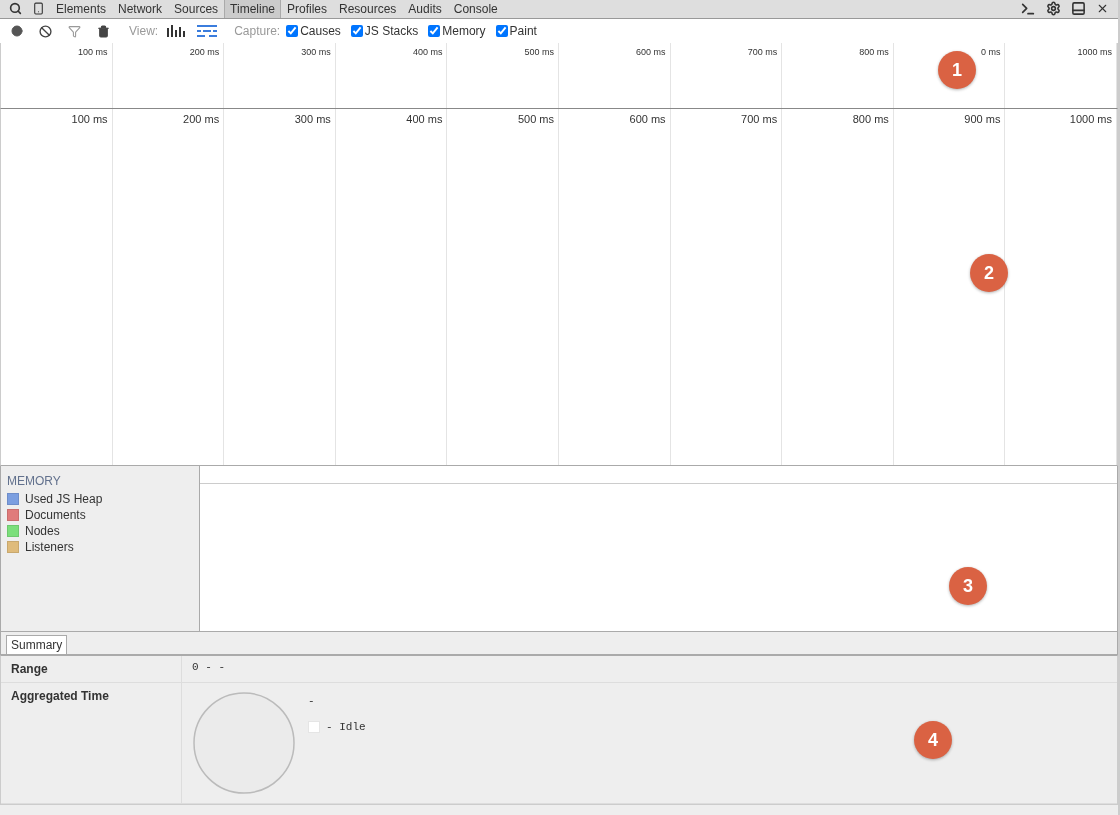 The image size is (1120, 815). Describe the element at coordinates (1090, 119) in the screenshot. I see `timeline-tick-label: 1000 ms` at that location.